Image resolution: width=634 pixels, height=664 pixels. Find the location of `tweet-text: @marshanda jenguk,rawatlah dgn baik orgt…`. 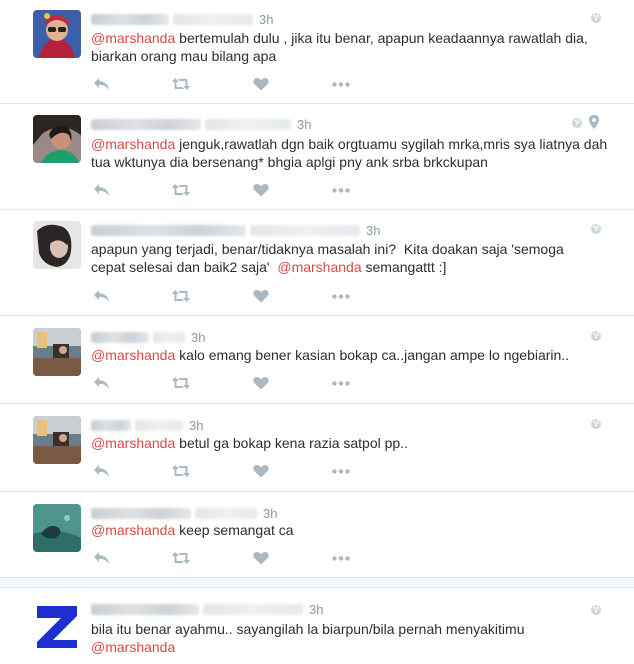

tweet-text: @marshanda jenguk,rawatlah dgn baik orgt… is located at coordinates (351, 153).